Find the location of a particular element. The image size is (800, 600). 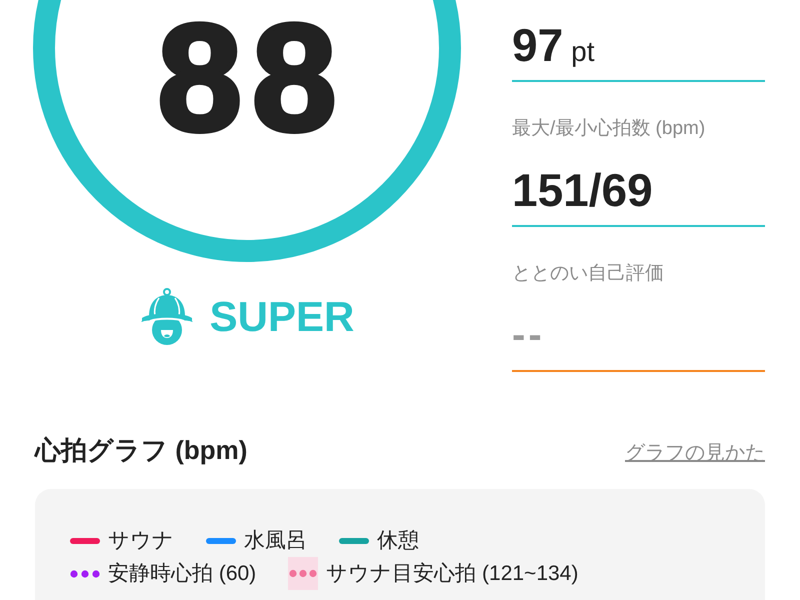

help-link: グラフの見かた is located at coordinates (695, 452).